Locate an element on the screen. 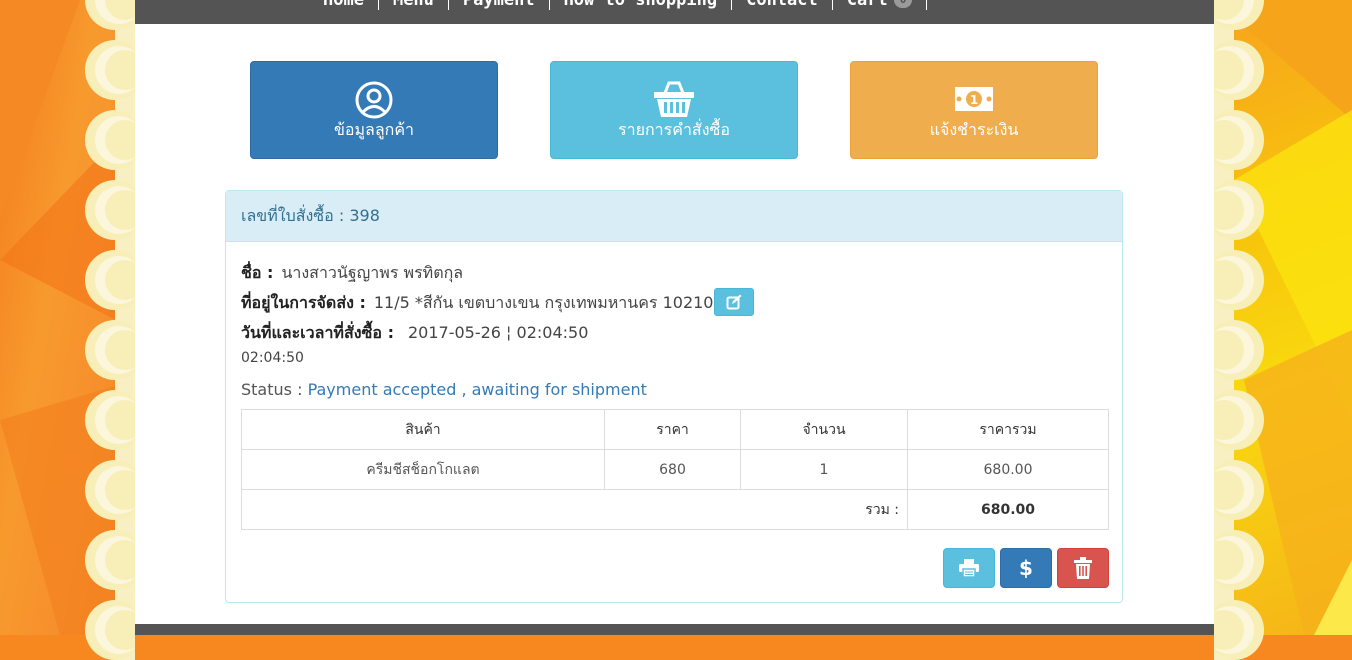 This screenshot has width=1352, height=660. user-circle-icon is located at coordinates (374, 102).